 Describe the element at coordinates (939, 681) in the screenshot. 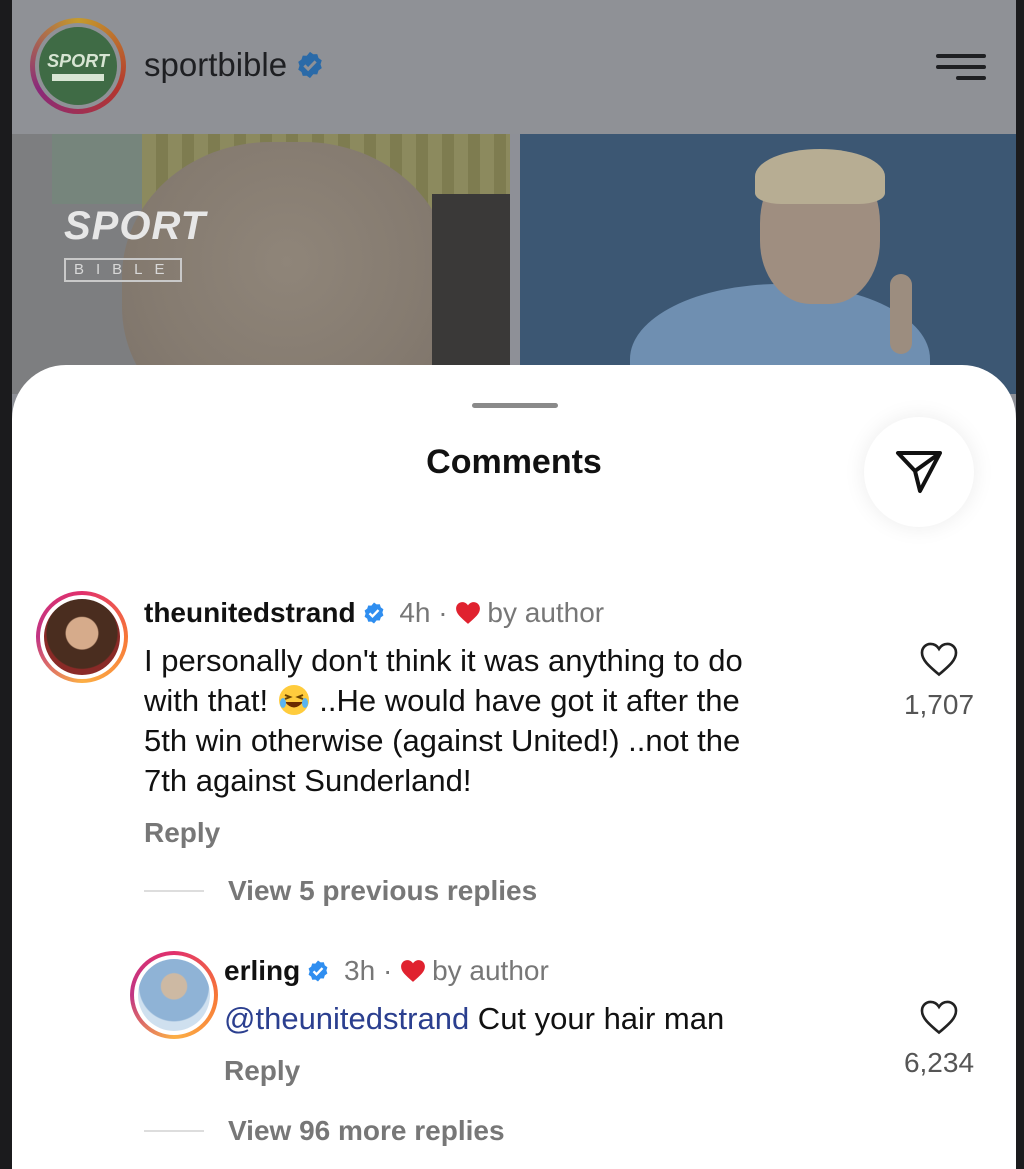

I see `like-button: 1,707` at that location.